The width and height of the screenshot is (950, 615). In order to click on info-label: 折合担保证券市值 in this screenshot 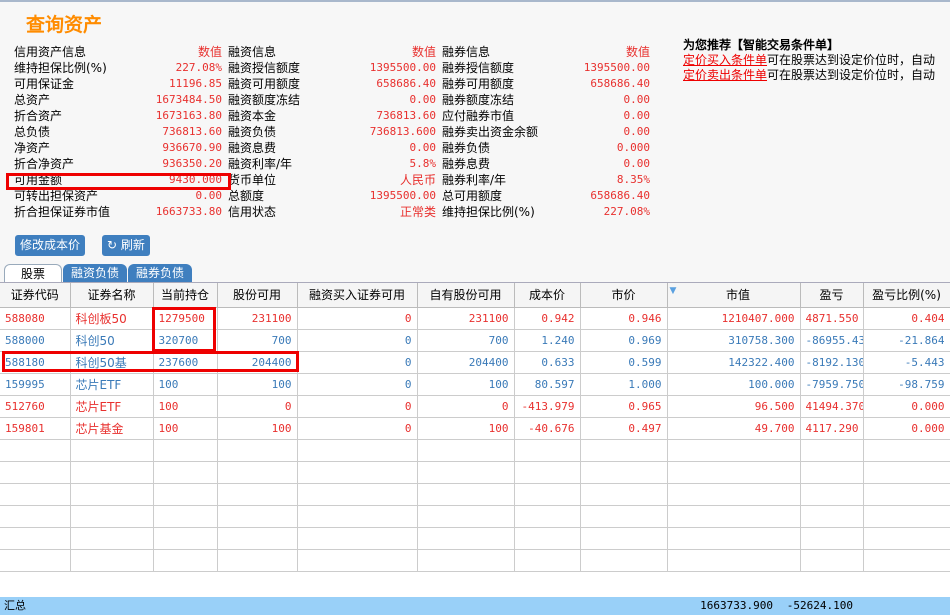, I will do `click(62, 212)`.